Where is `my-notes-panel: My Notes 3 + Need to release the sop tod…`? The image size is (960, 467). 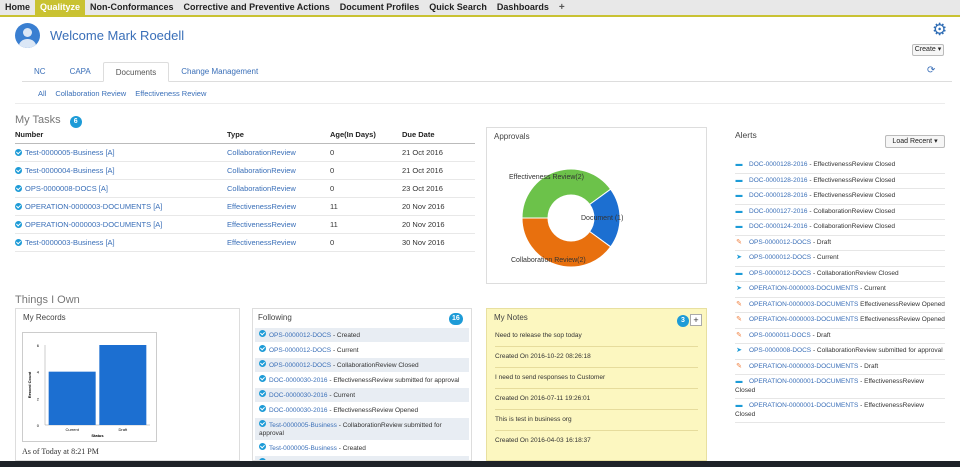 my-notes-panel: My Notes 3 + Need to release the sop tod… is located at coordinates (596, 384).